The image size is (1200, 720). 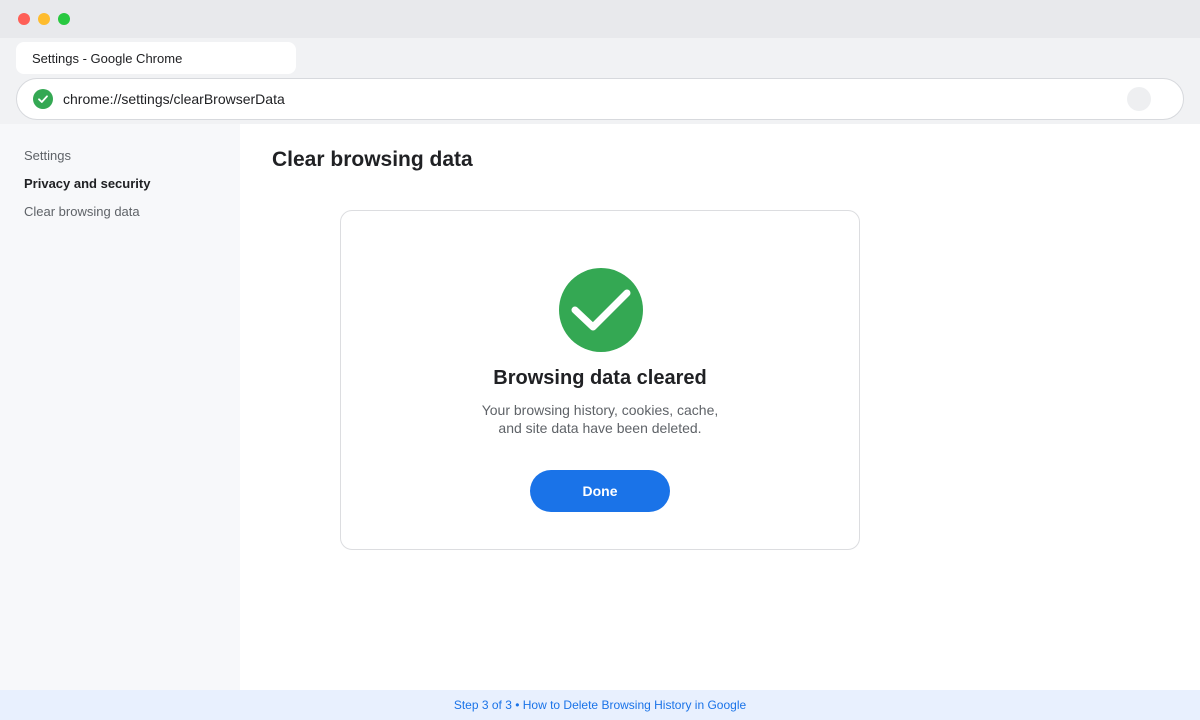 I want to click on browser-tab: Settings - Google Chrome, so click(x=156, y=58).